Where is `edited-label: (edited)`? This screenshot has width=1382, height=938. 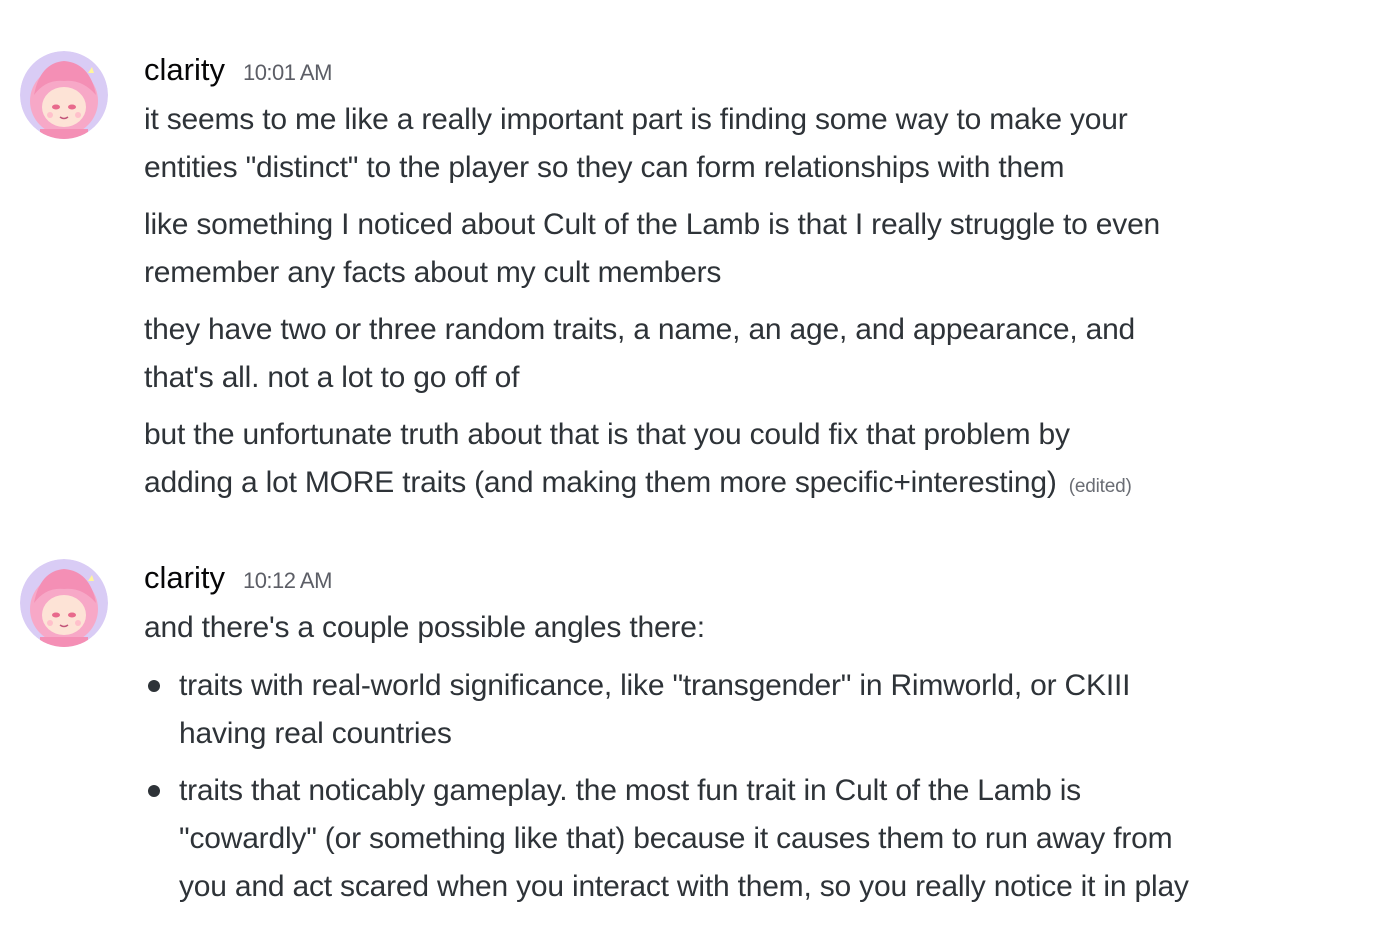 edited-label: (edited) is located at coordinates (1100, 486).